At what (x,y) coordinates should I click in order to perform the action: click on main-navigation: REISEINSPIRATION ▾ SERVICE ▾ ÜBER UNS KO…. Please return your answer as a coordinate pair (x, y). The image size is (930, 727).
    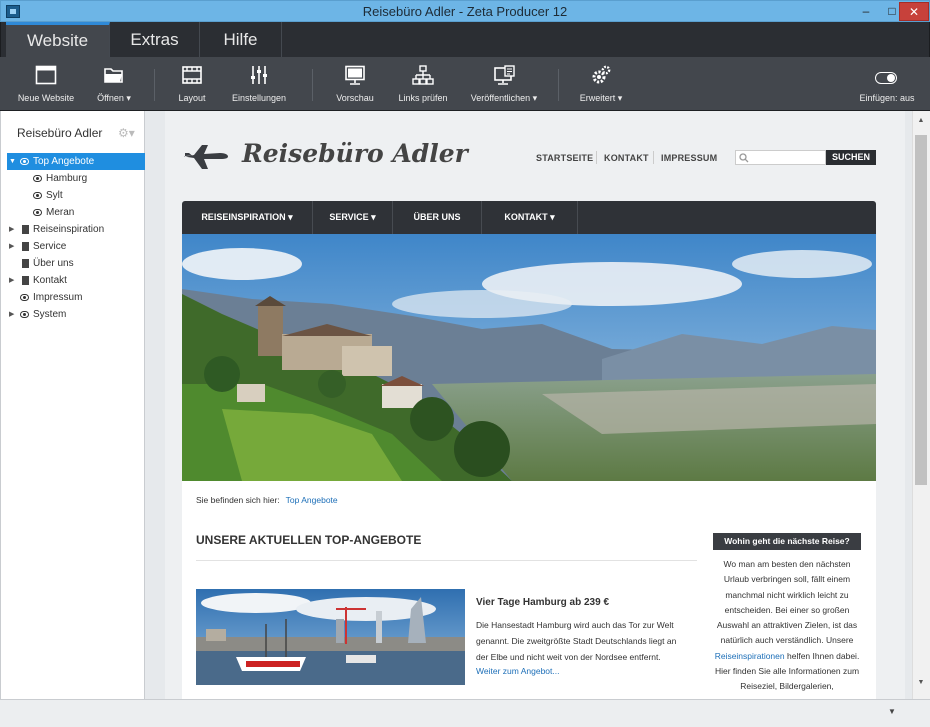
    Looking at the image, I should click on (529, 217).